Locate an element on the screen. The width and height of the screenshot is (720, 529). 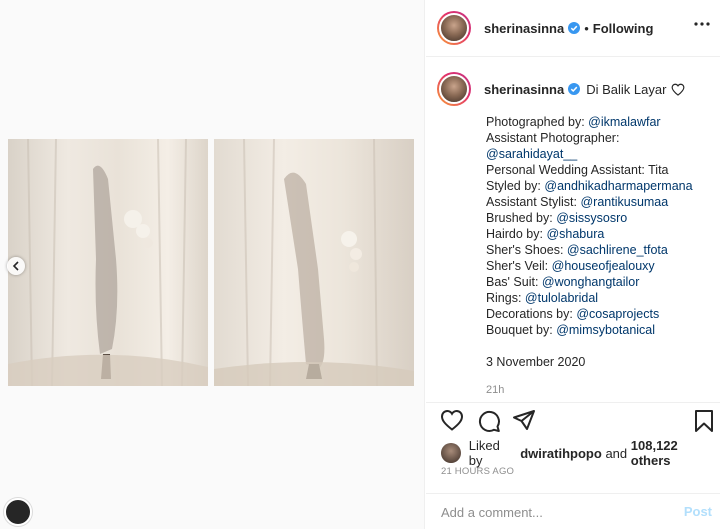
mention-link: @shabura is located at coordinates (575, 234).